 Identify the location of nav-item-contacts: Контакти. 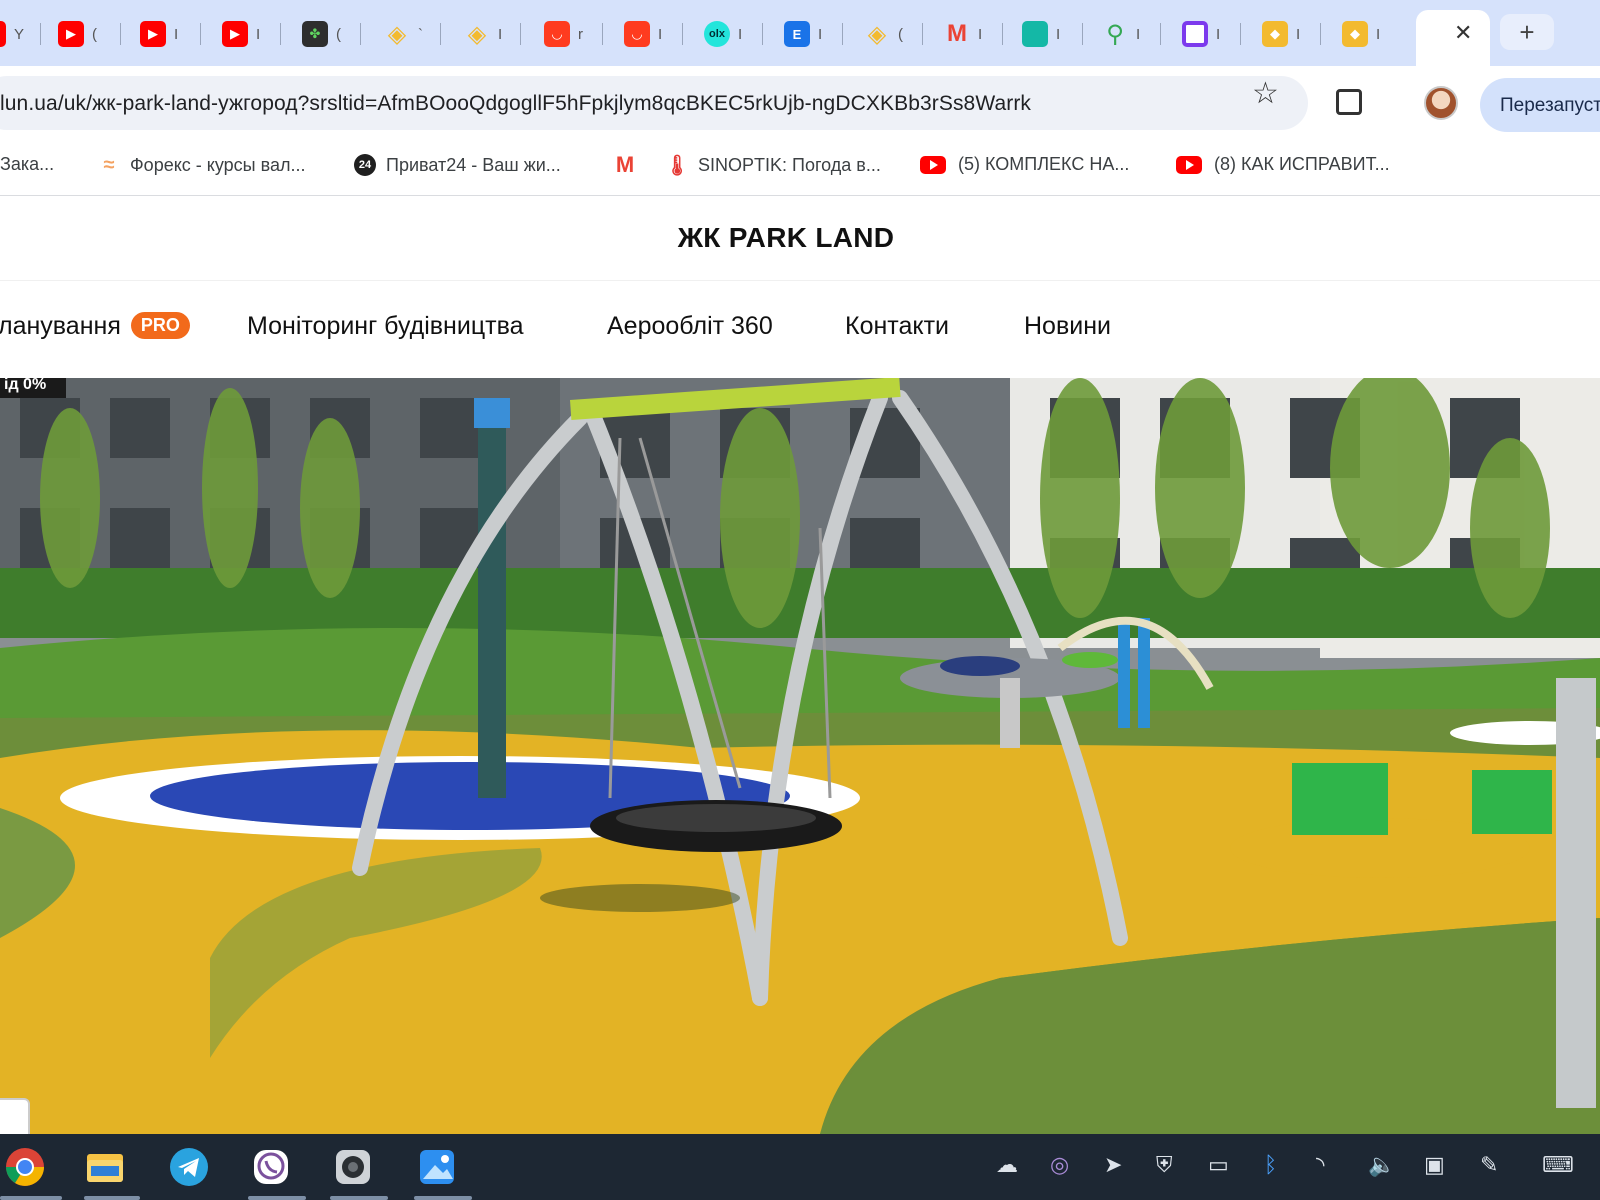
(897, 326).